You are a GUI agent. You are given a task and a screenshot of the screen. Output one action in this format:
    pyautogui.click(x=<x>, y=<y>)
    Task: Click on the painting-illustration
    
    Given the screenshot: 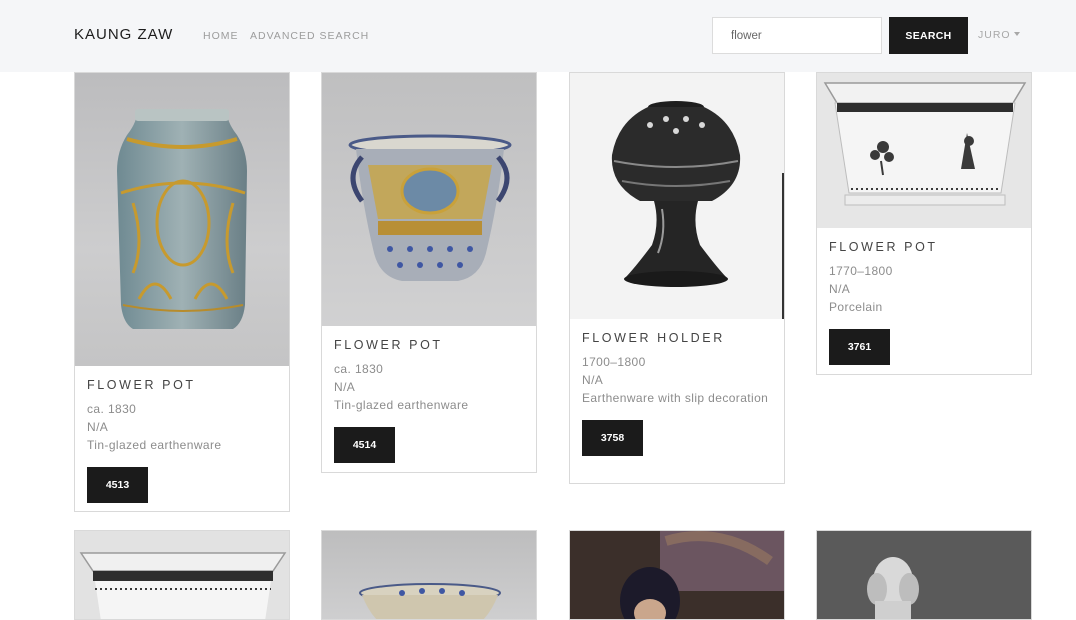 What is the action you would take?
    pyautogui.click(x=677, y=575)
    